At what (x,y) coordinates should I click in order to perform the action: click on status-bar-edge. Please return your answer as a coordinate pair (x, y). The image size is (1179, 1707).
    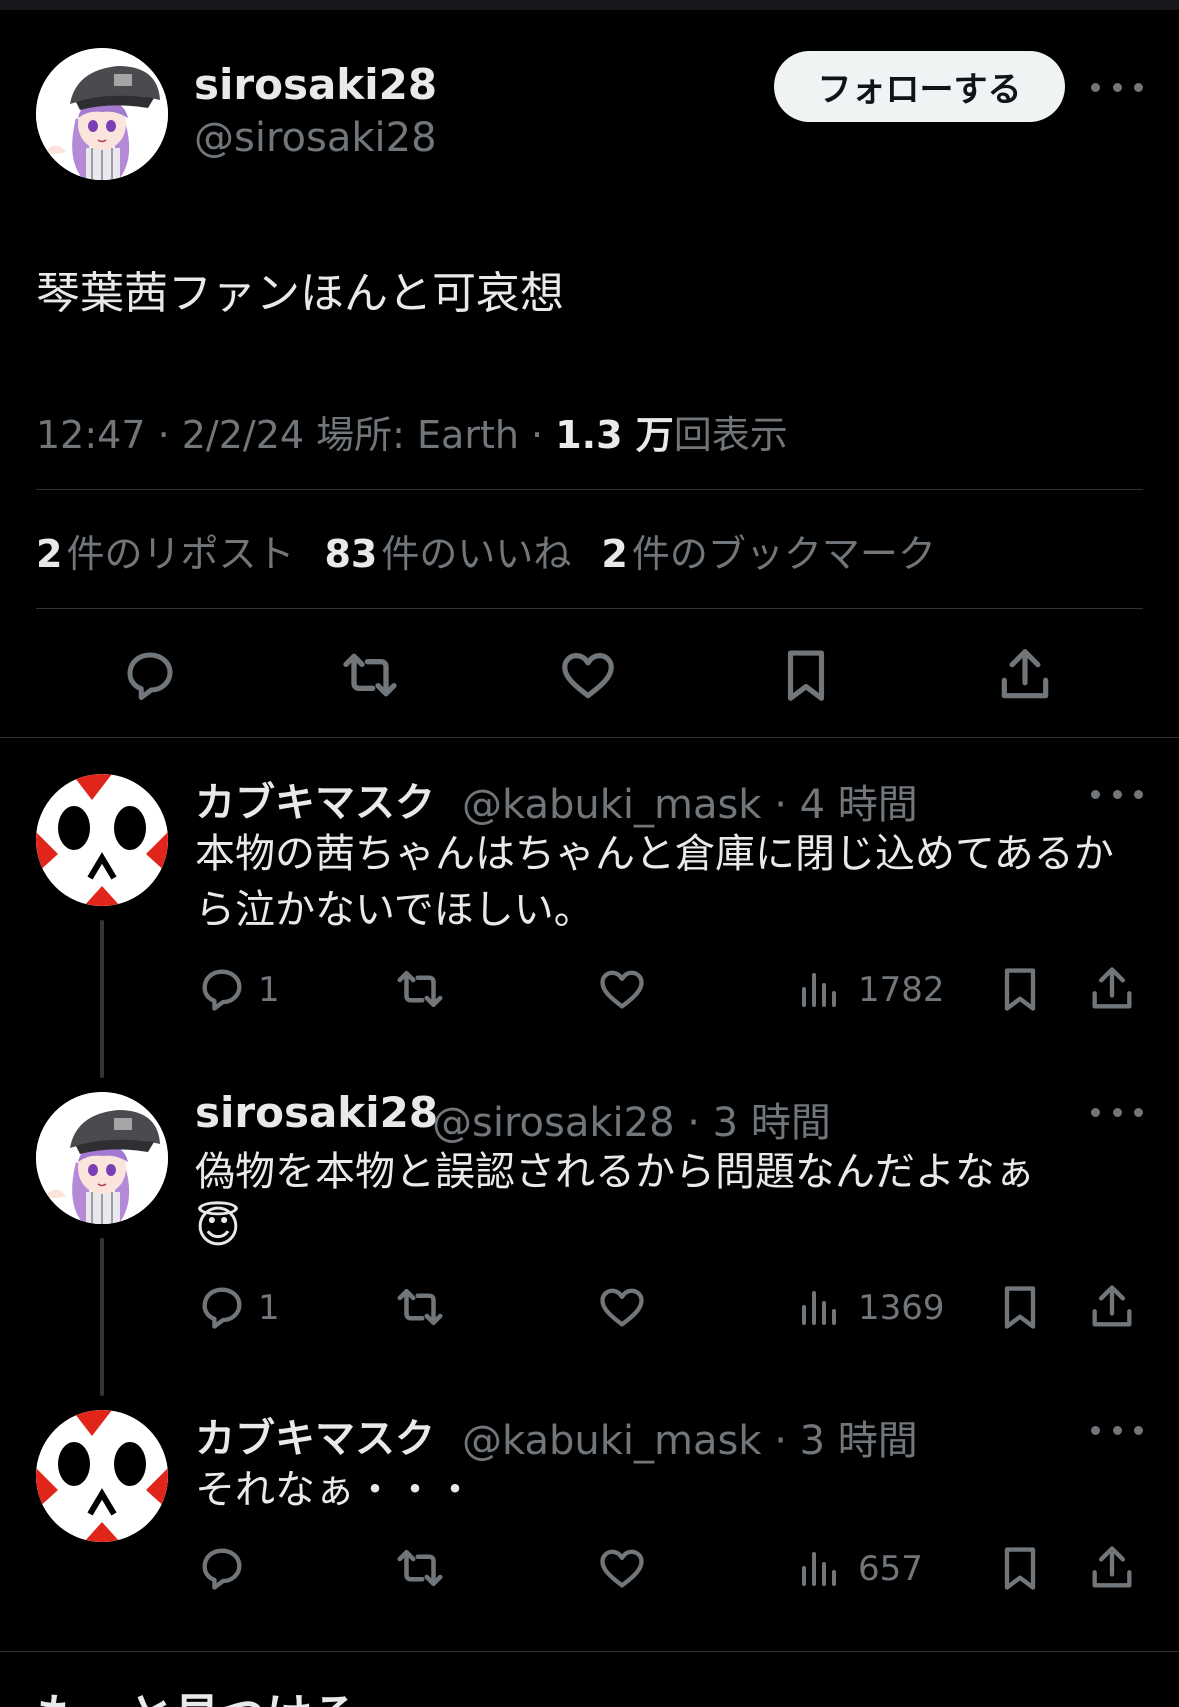
    Looking at the image, I should click on (589, 5).